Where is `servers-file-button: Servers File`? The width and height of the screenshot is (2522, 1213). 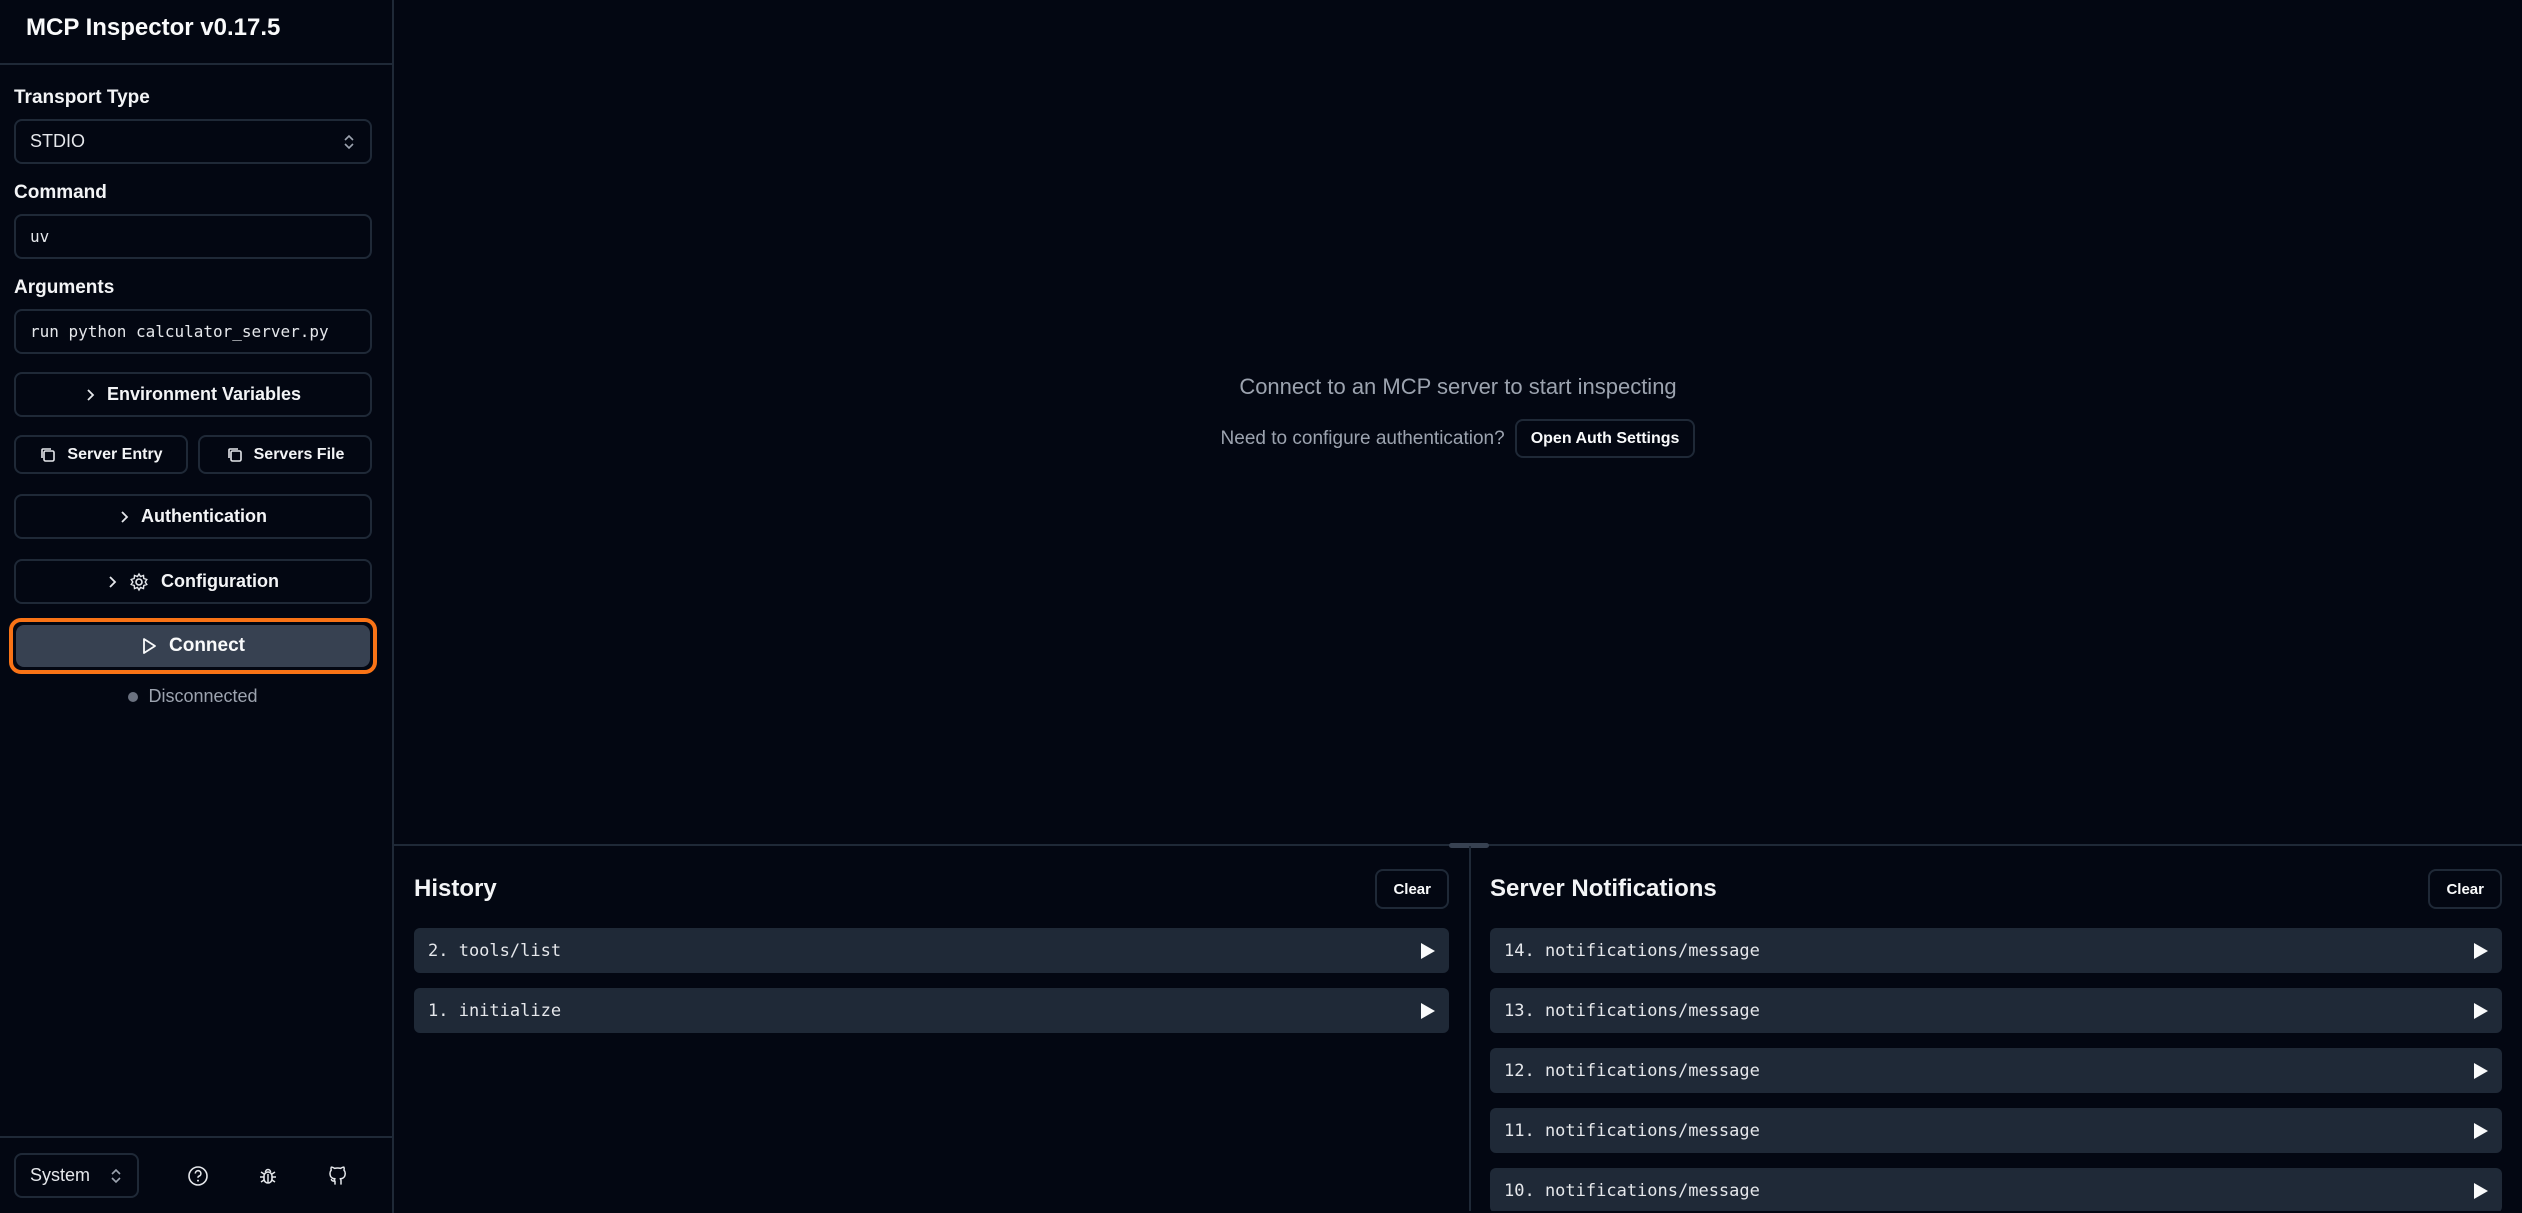
servers-file-button: Servers File is located at coordinates (285, 454).